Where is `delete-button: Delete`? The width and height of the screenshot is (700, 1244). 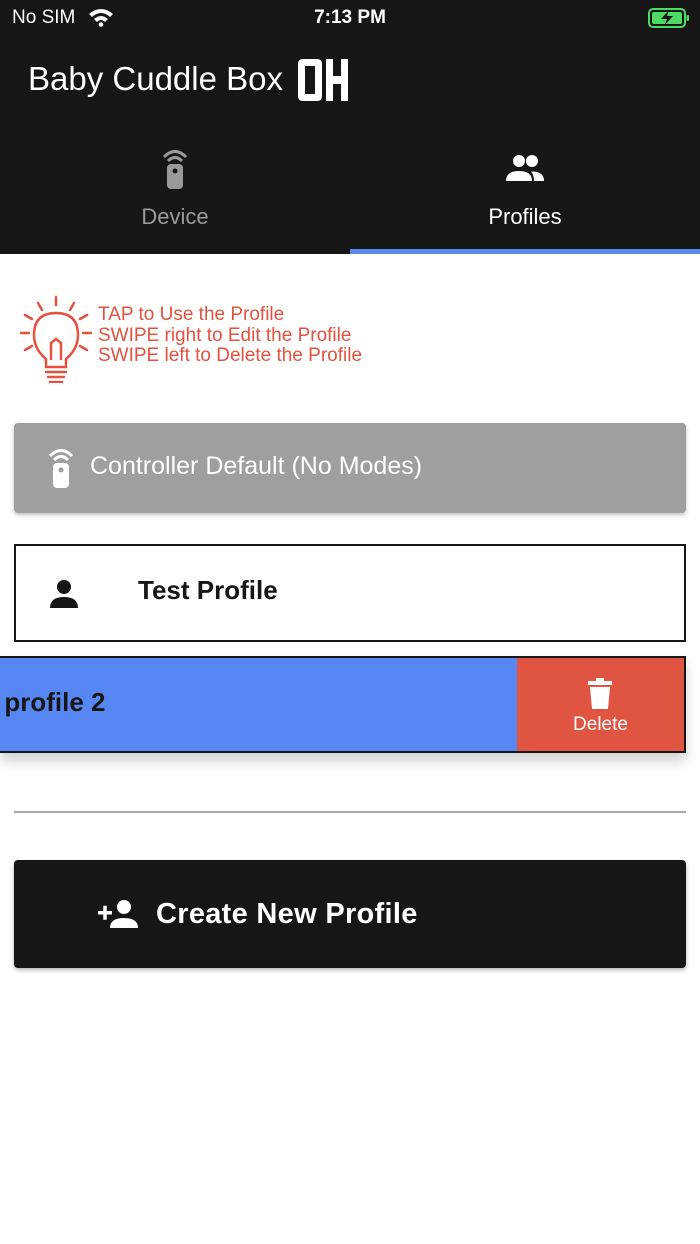 delete-button: Delete is located at coordinates (600, 704).